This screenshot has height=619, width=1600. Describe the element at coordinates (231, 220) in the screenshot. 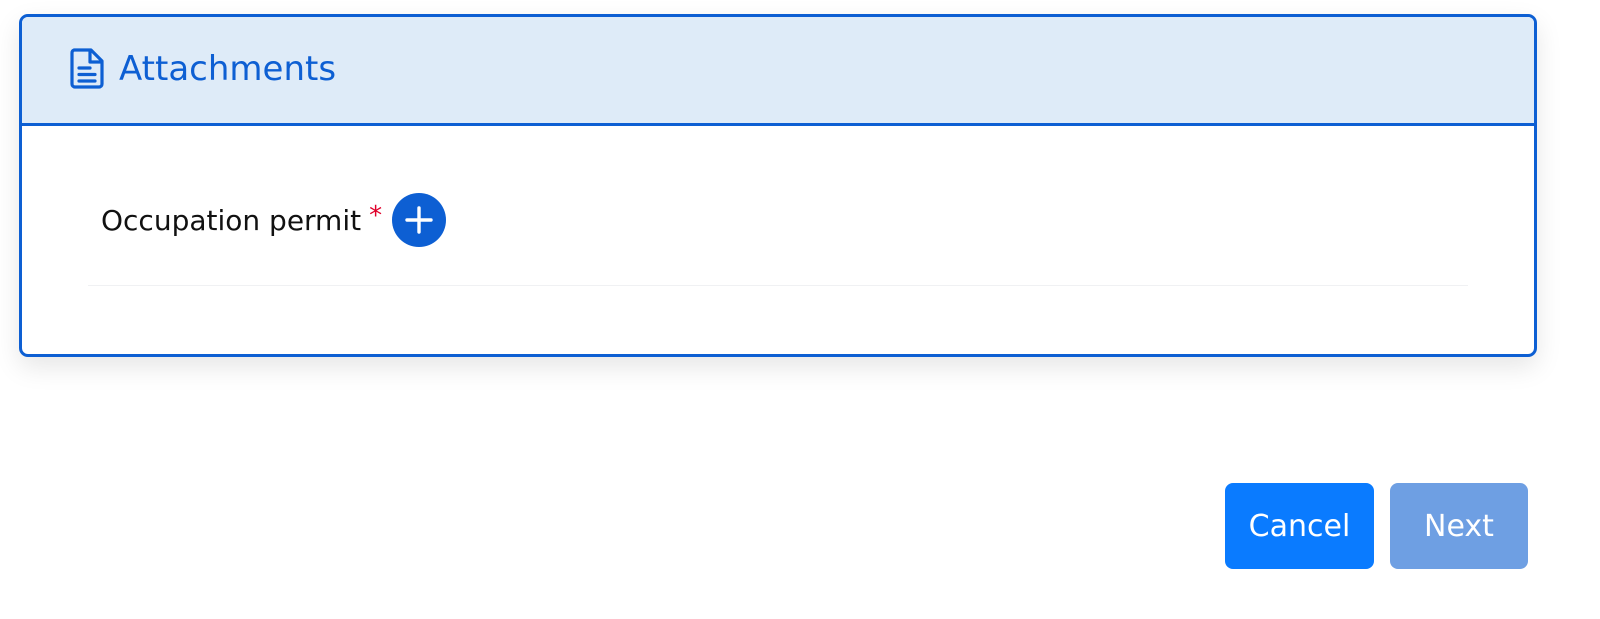

I see `field-label: Occupation permit` at that location.